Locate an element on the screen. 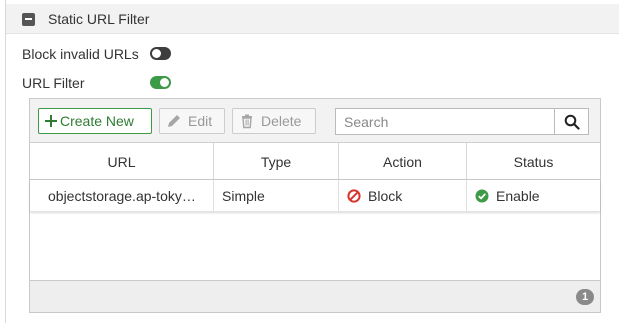  collapse-icon is located at coordinates (28, 19).